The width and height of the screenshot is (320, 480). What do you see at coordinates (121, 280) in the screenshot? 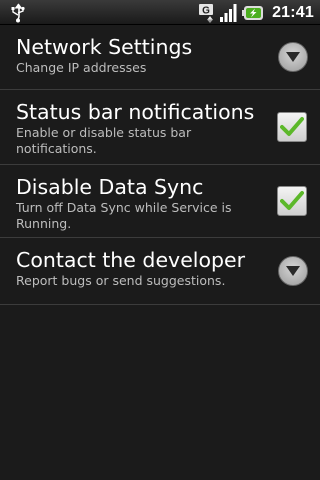
I see `pref-summary: Report bugs or send suggestions.` at bounding box center [121, 280].